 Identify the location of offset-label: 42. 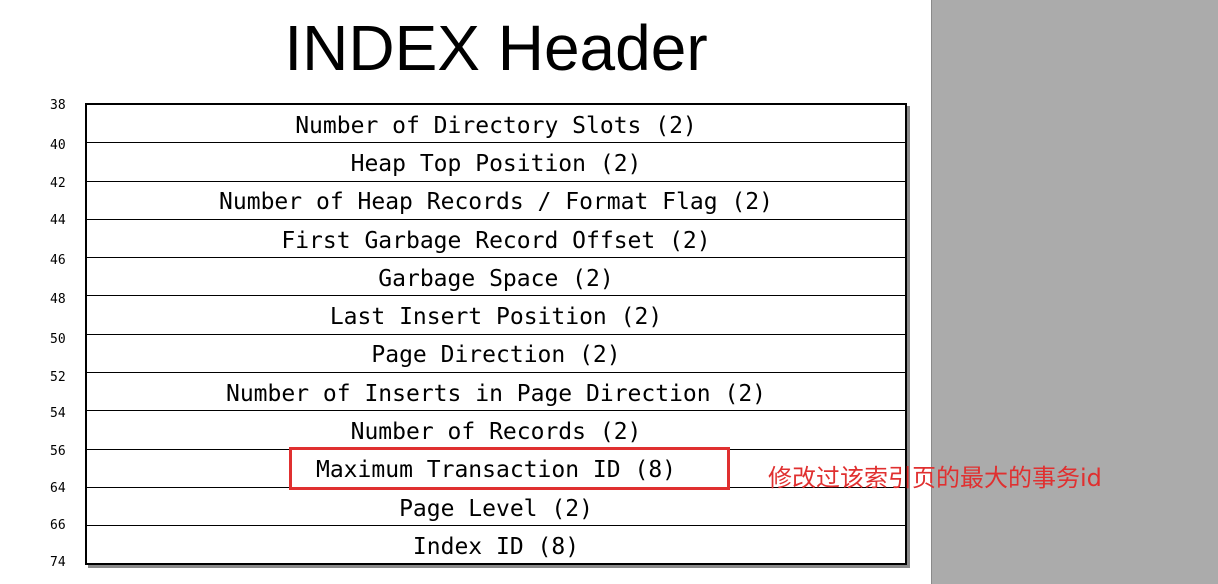
(58, 183).